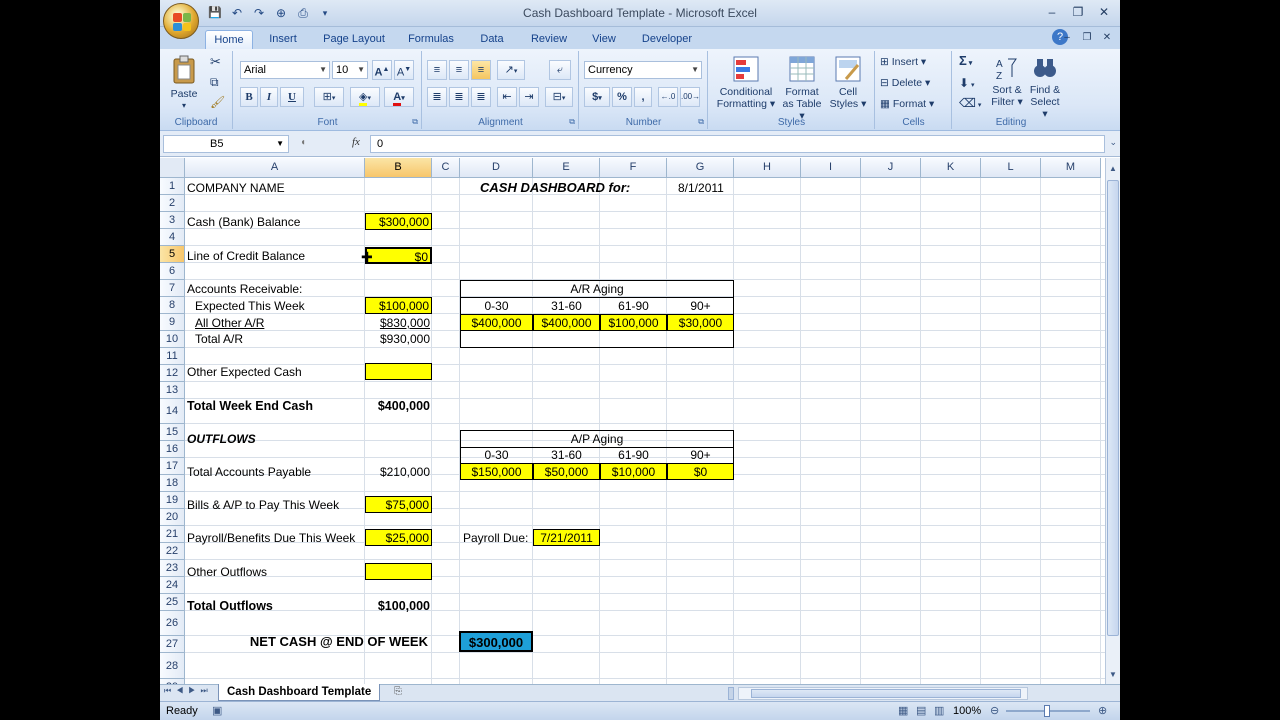  I want to click on paste-button: Paste ▾, so click(184, 85).